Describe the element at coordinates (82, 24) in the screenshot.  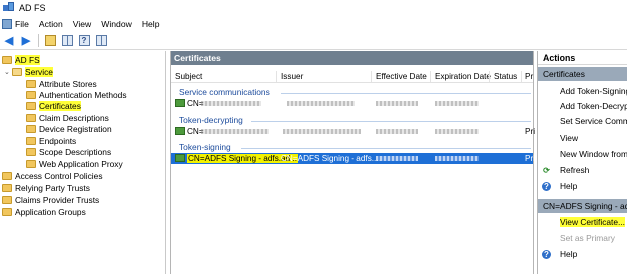
I see `menu-view: View` at that location.